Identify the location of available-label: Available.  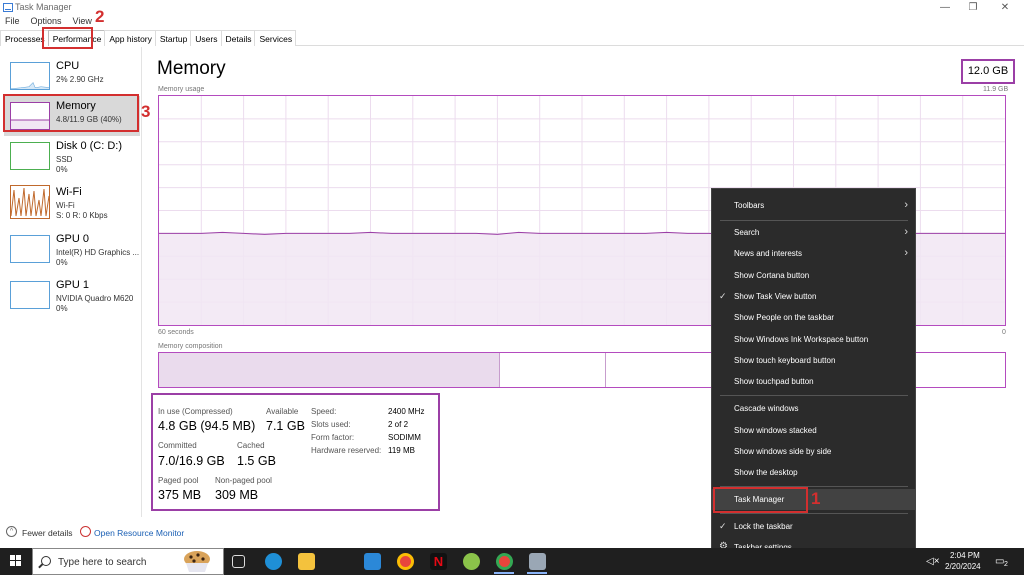
(282, 411).